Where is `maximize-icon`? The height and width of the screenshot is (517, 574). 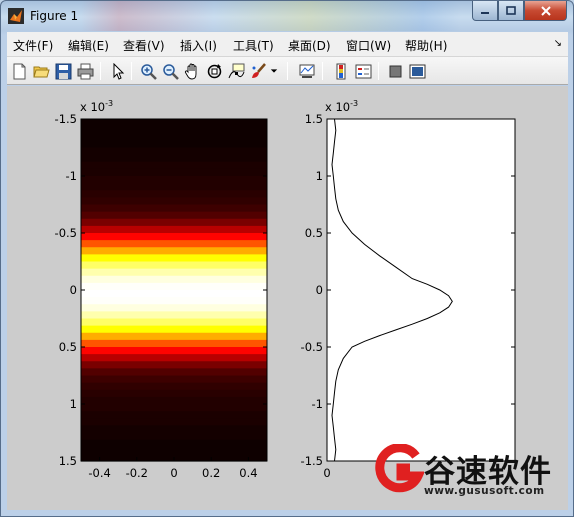 maximize-icon is located at coordinates (511, 10).